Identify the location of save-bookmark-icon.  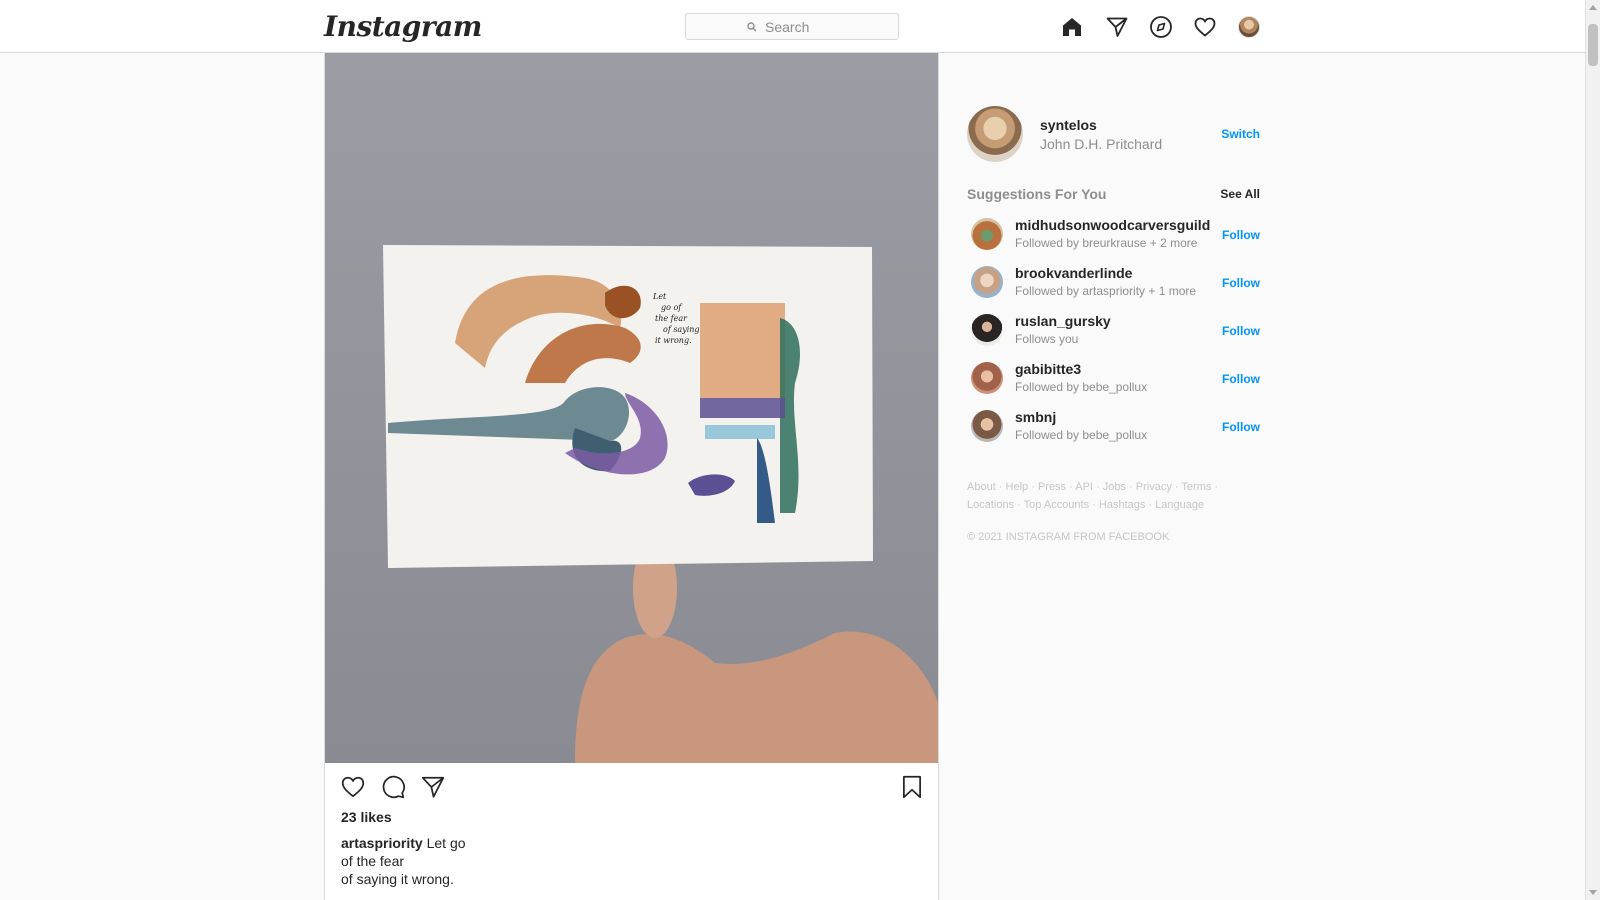
(912, 787).